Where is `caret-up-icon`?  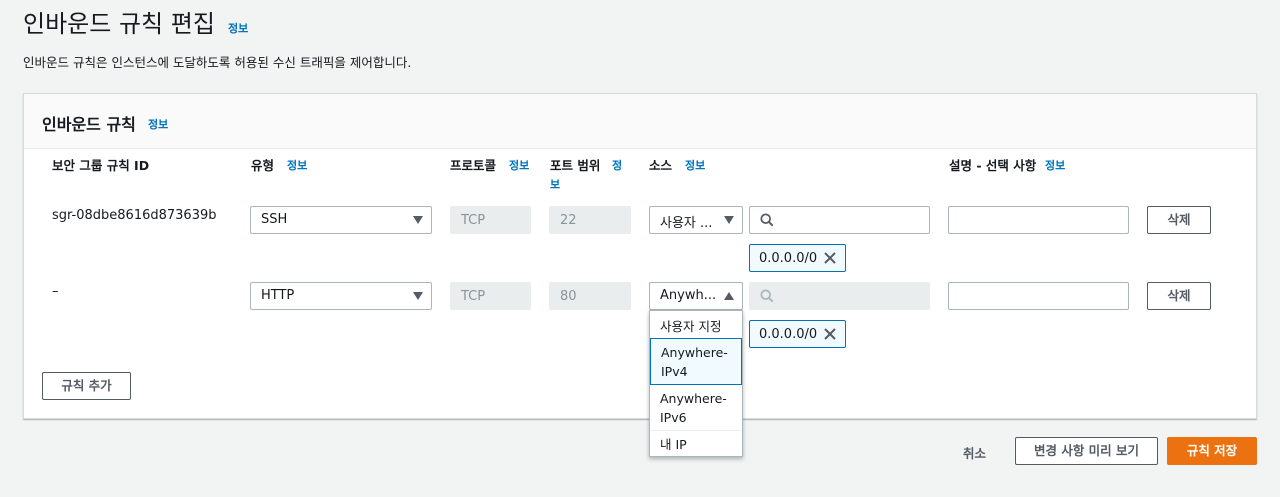 caret-up-icon is located at coordinates (729, 296).